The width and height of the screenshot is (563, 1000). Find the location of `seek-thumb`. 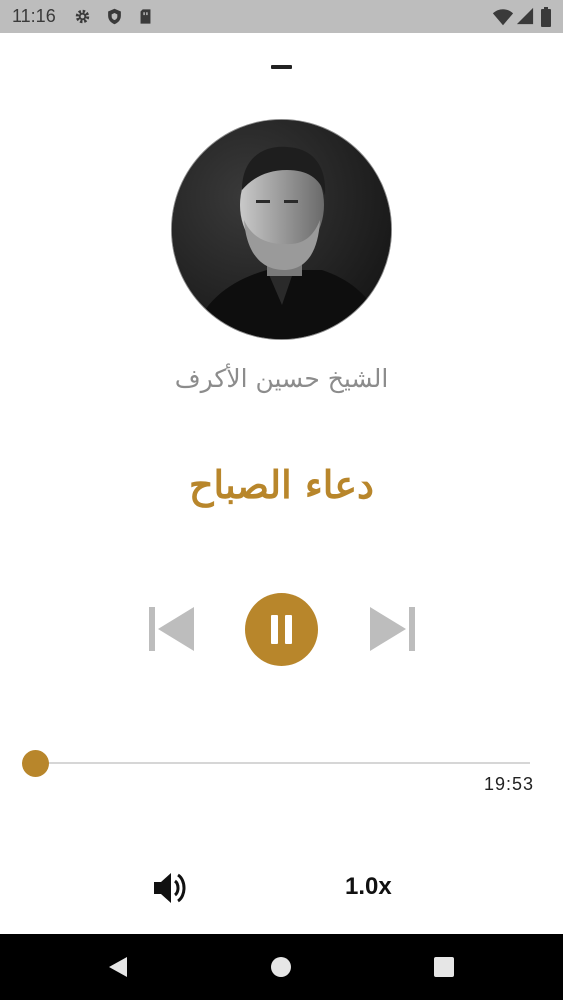

seek-thumb is located at coordinates (35, 763).